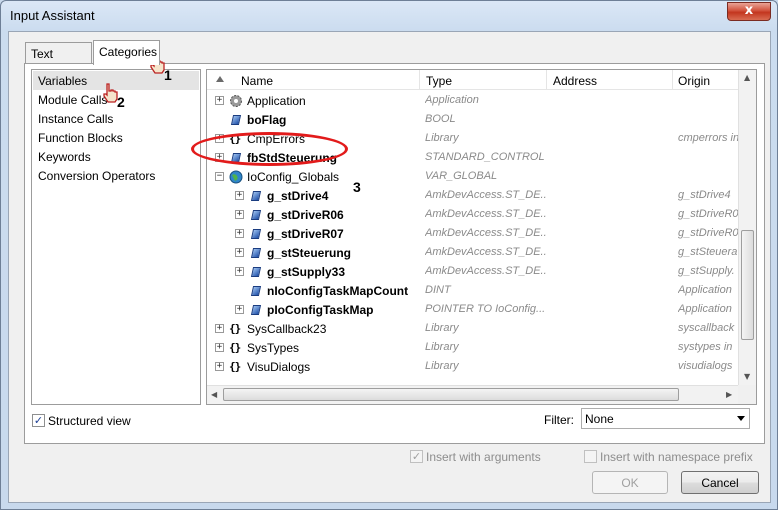 The height and width of the screenshot is (510, 778). What do you see at coordinates (305, 215) in the screenshot?
I see `row-name: g_stDriveR06` at bounding box center [305, 215].